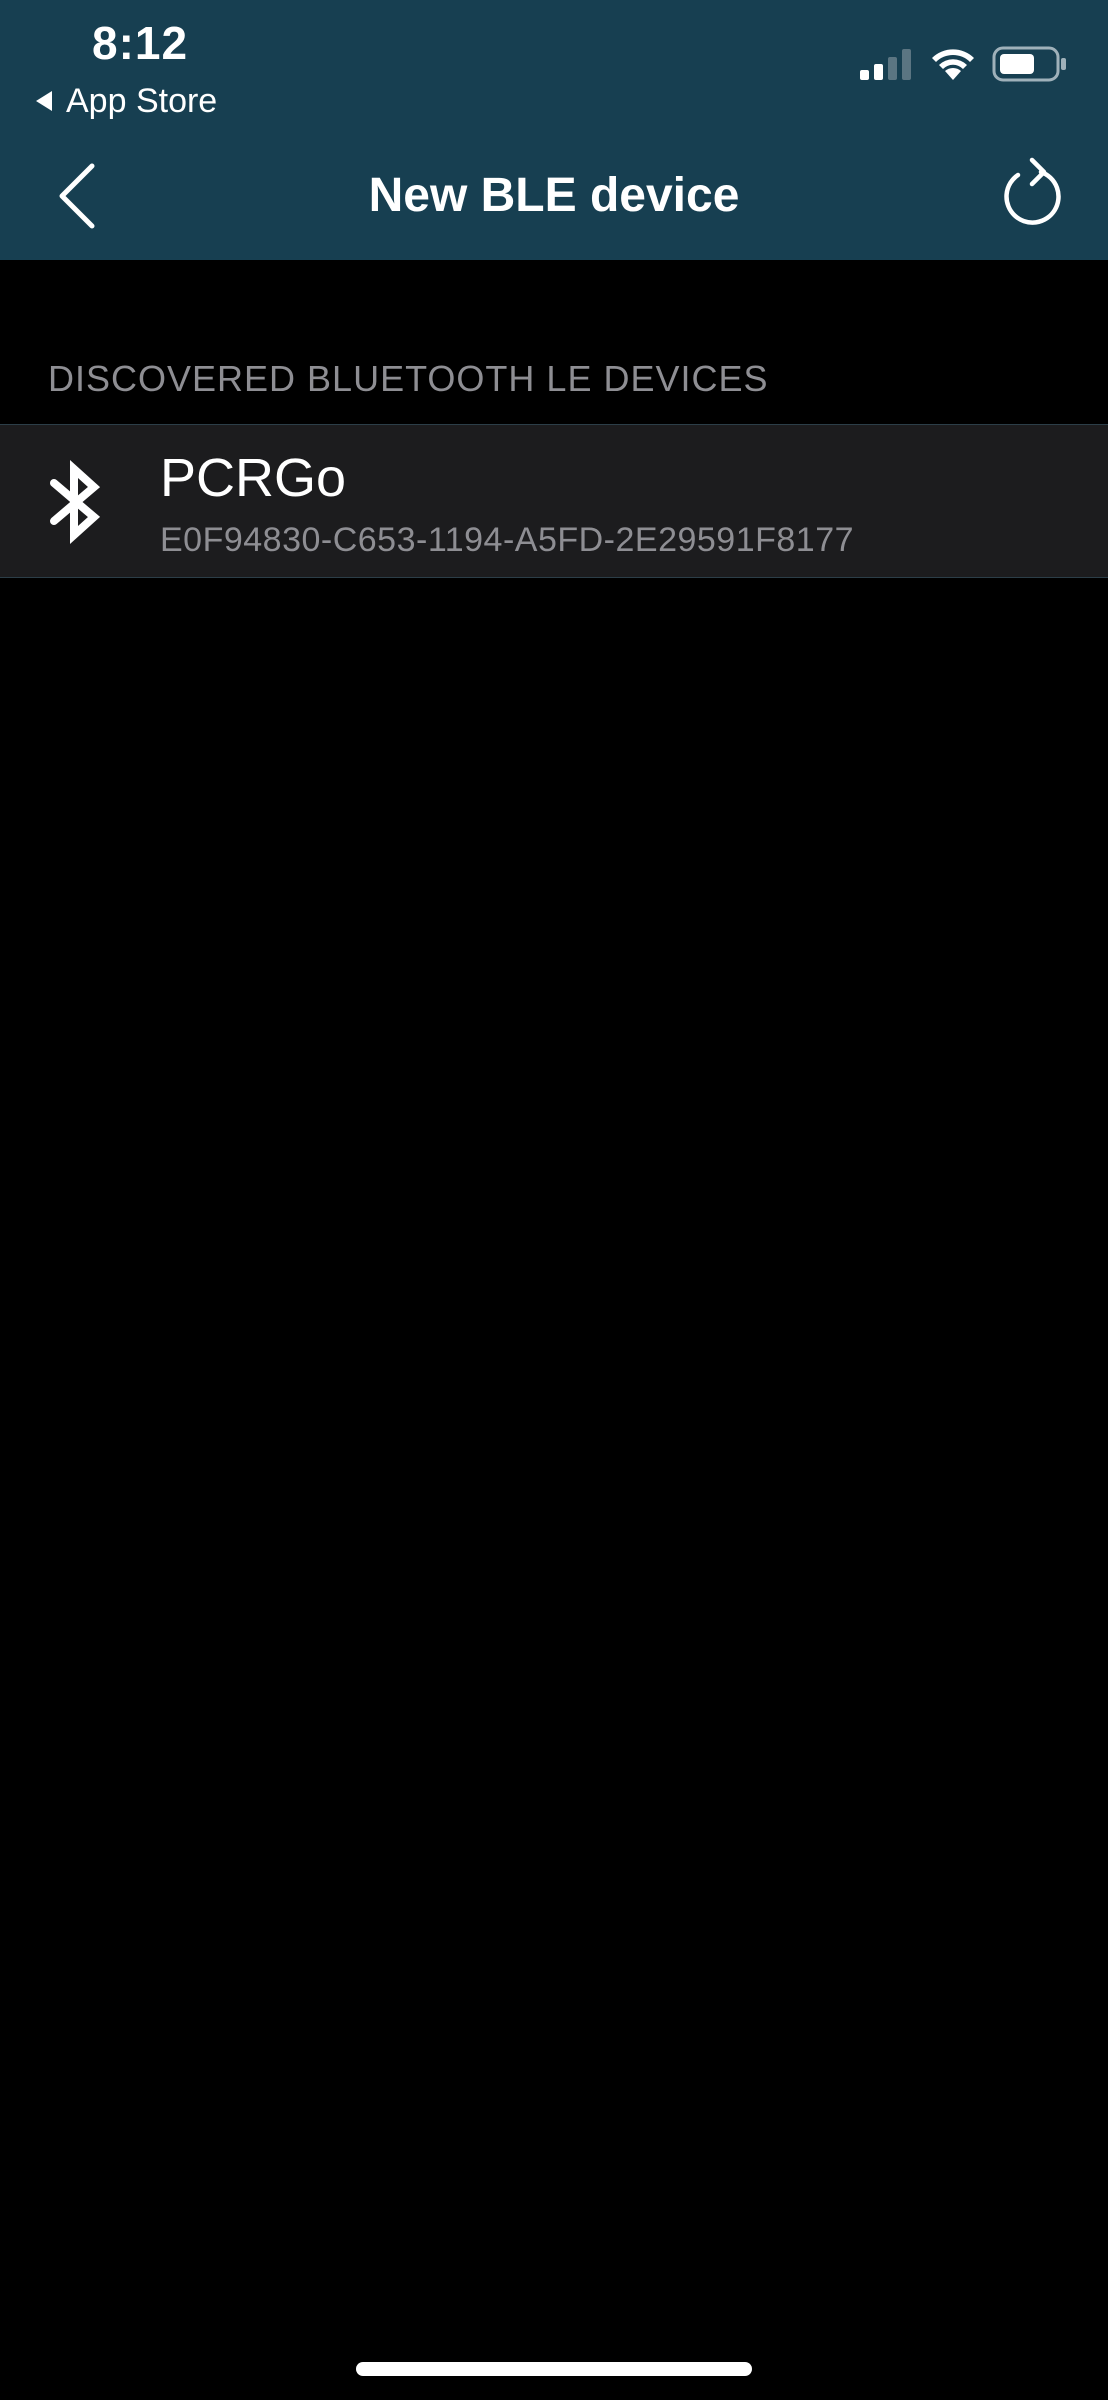 The image size is (1108, 2400). What do you see at coordinates (140, 43) in the screenshot?
I see `status-time: 8:12` at bounding box center [140, 43].